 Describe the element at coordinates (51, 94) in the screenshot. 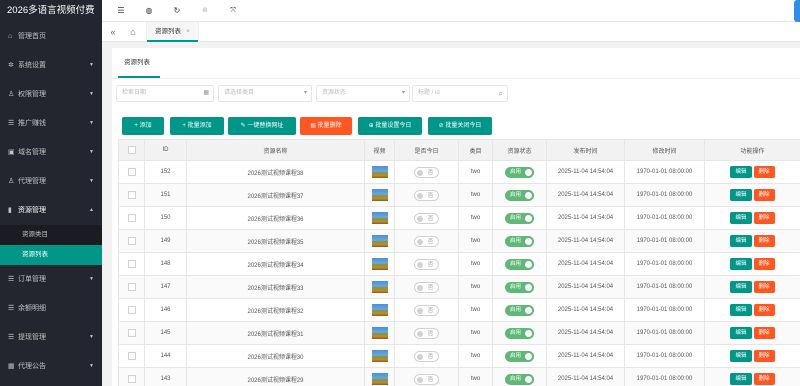

I see `sidebar-item-users: ♙ 权限管理 ▼` at that location.